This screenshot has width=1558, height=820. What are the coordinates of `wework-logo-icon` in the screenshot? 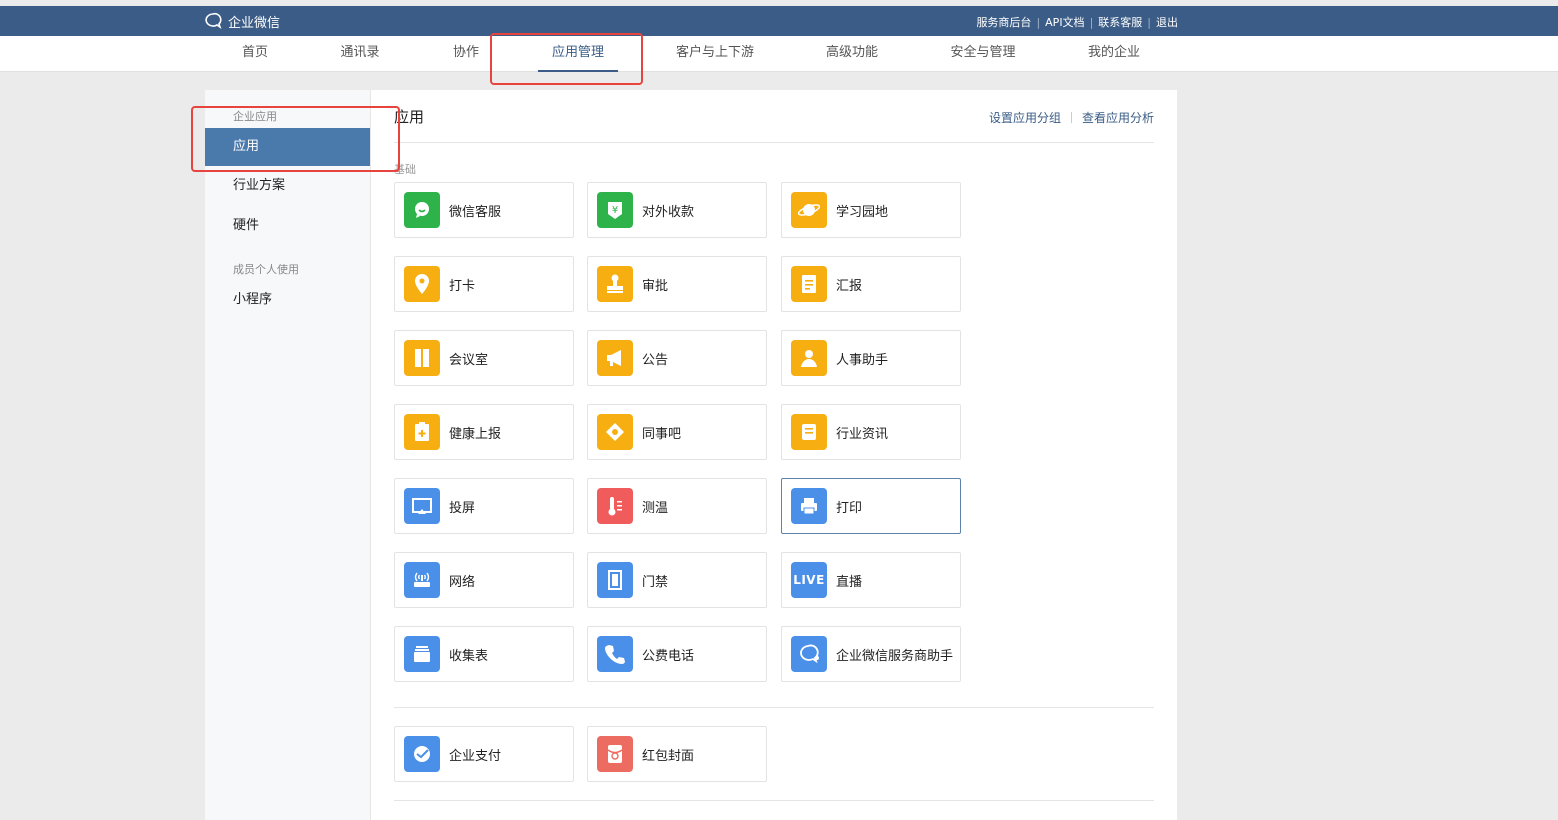 It's located at (213, 20).